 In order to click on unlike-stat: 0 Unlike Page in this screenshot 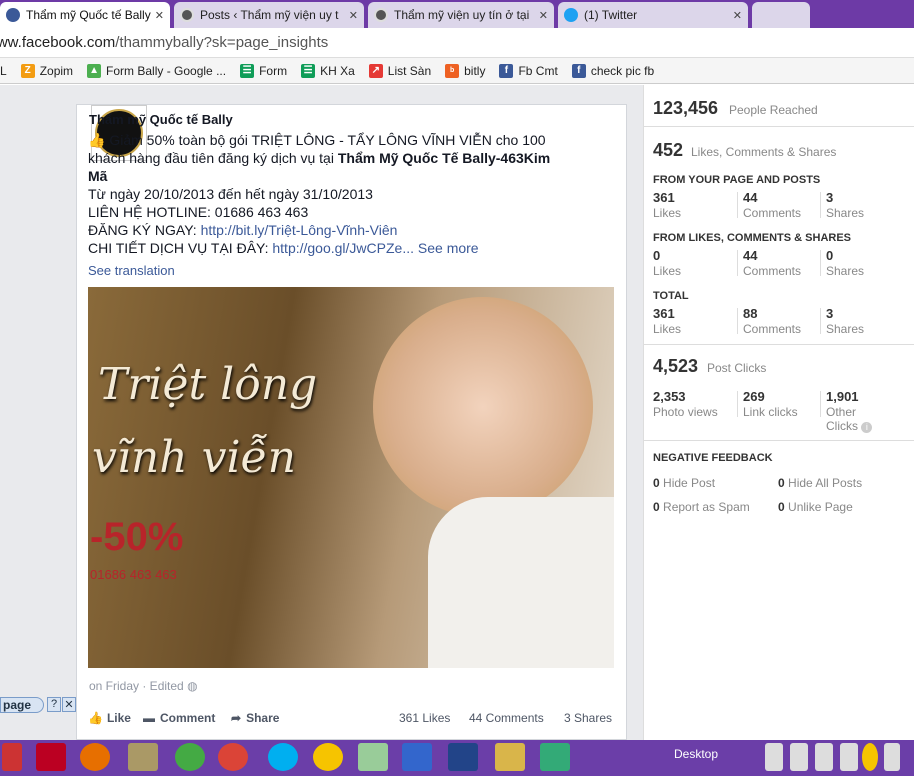, I will do `click(815, 507)`.